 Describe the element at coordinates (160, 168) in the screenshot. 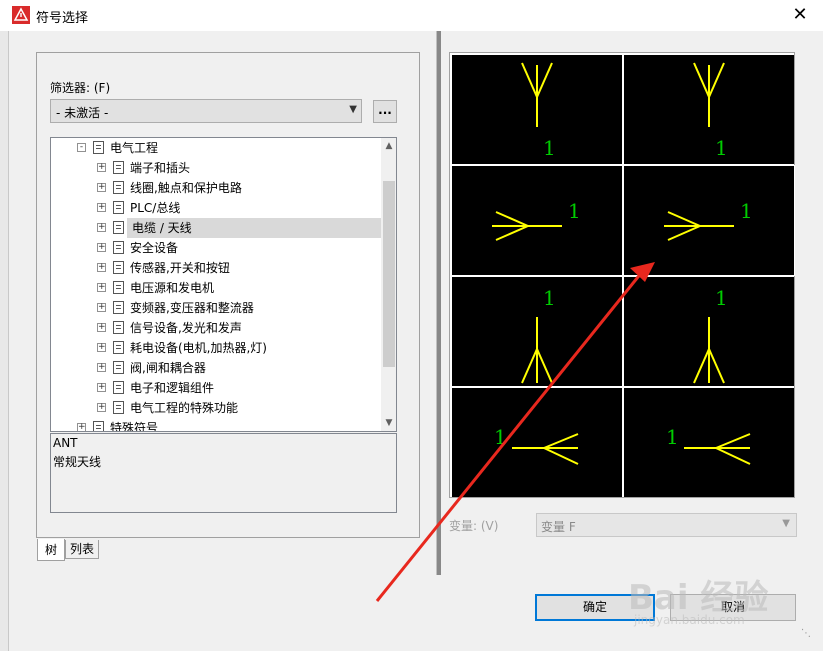

I see `tree-item-label: 端子和插头` at that location.